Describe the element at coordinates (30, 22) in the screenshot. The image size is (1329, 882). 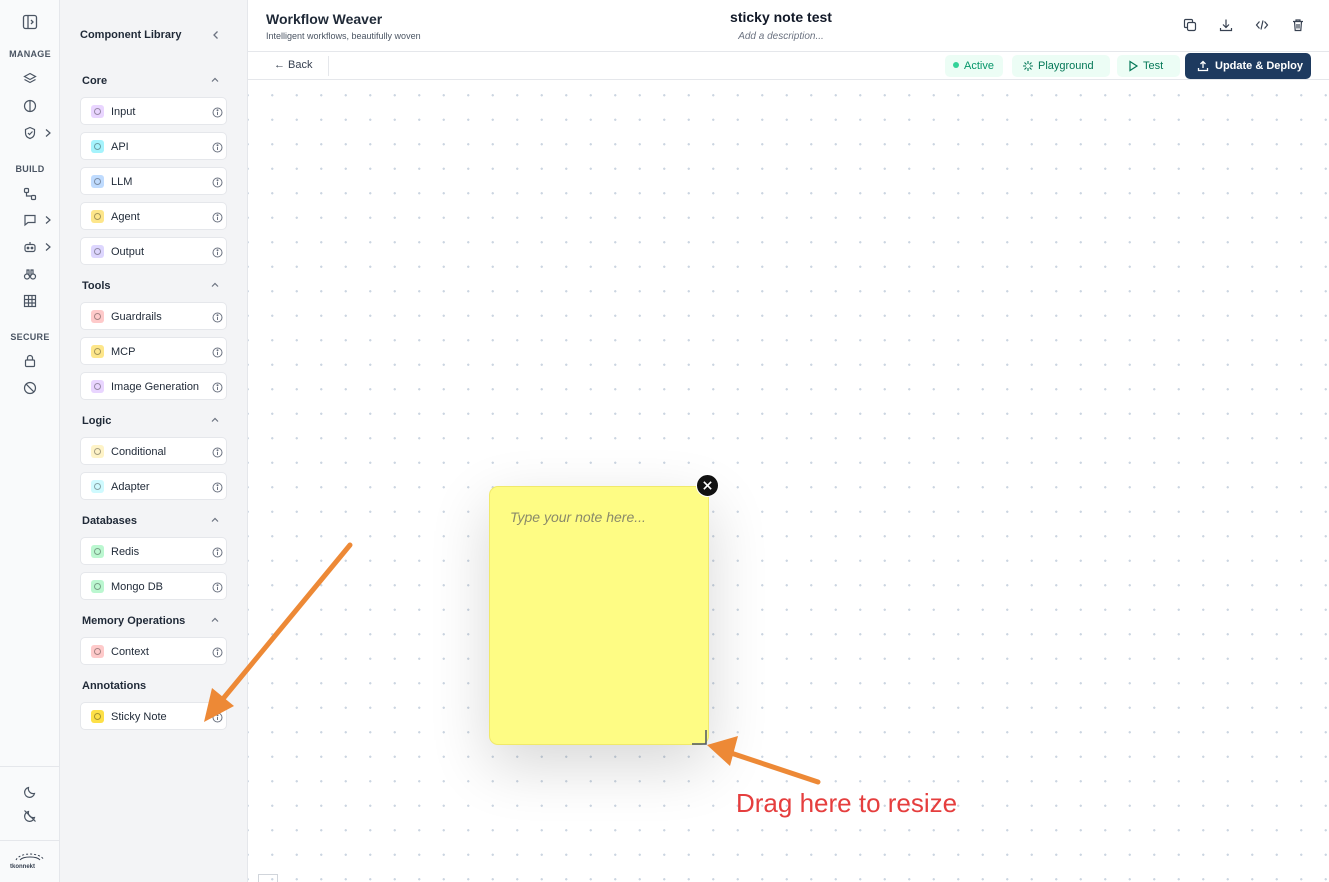
I see `sidebar-toggle-icon` at that location.